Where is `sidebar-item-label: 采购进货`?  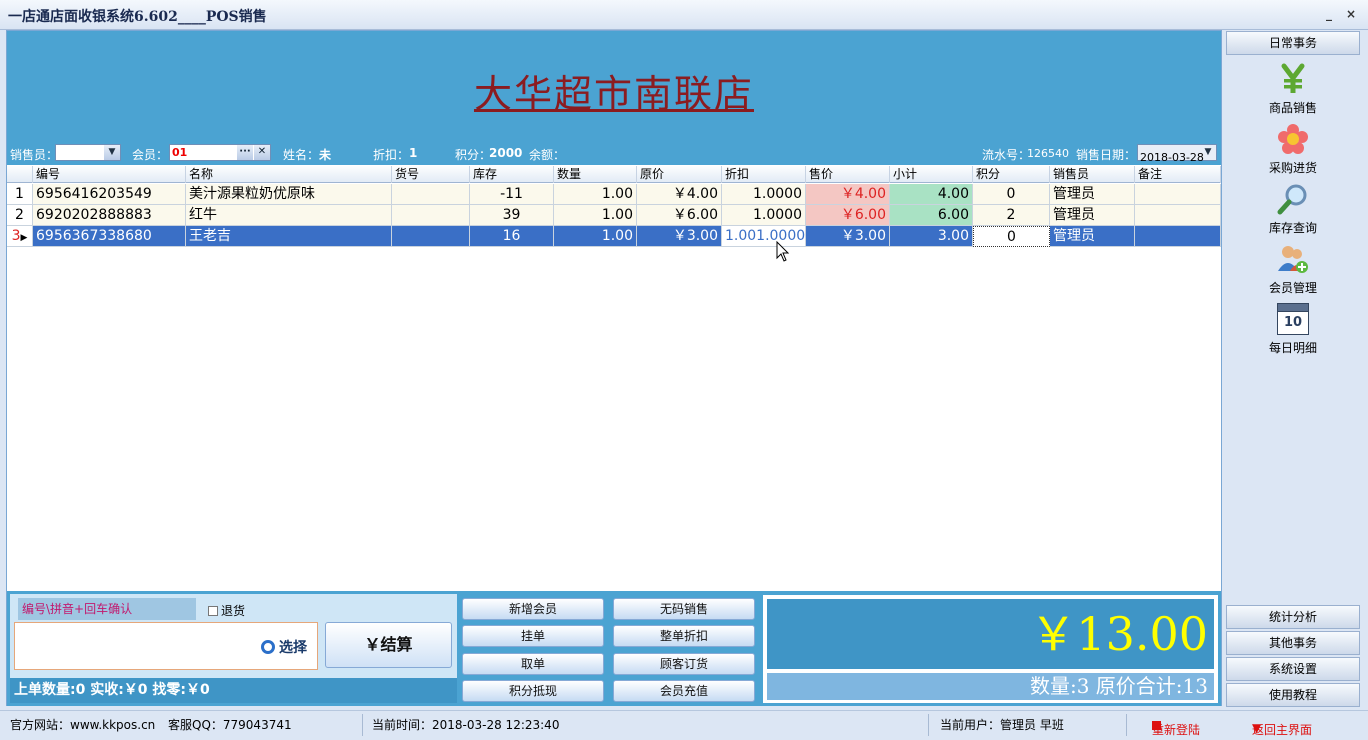 sidebar-item-label: 采购进货 is located at coordinates (1292, 168).